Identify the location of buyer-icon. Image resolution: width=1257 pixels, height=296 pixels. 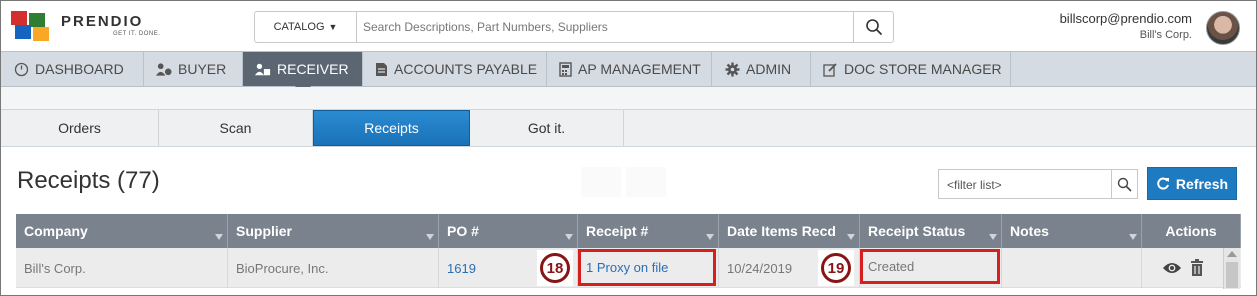
(164, 69).